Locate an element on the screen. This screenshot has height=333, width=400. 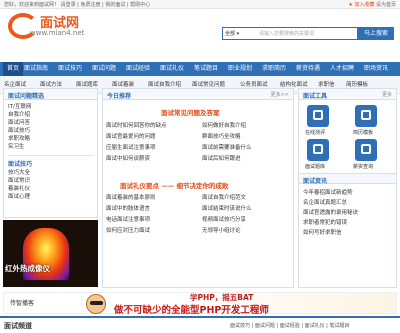
top-bar-links: 您好，欢迎来到面试网！ 请登录 | 免费注册 | 我的面试 | 帮助中心 is located at coordinates (77, 4).